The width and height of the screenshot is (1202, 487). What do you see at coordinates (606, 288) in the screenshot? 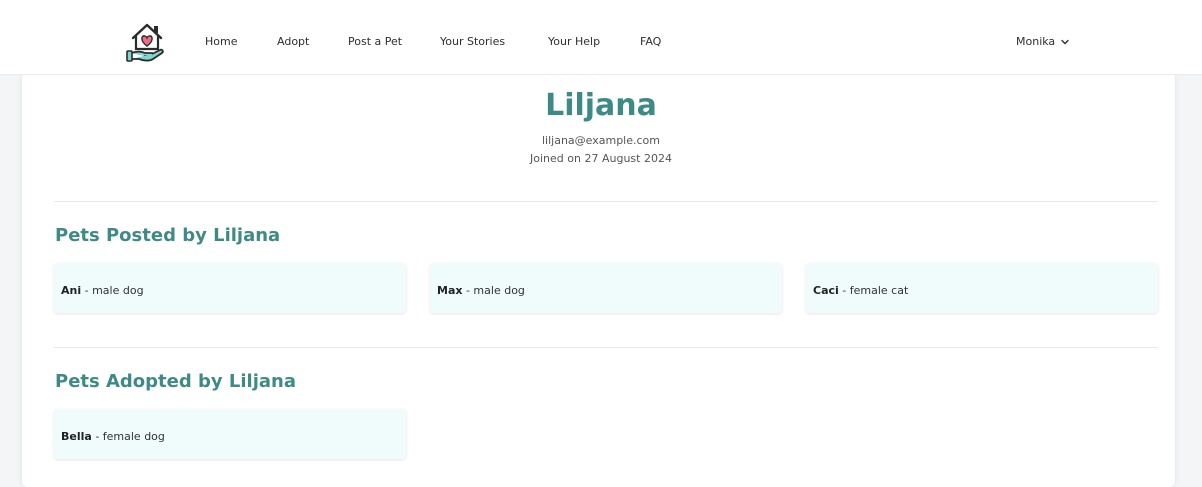
I see `posted-pet-card: Max - male dog` at bounding box center [606, 288].